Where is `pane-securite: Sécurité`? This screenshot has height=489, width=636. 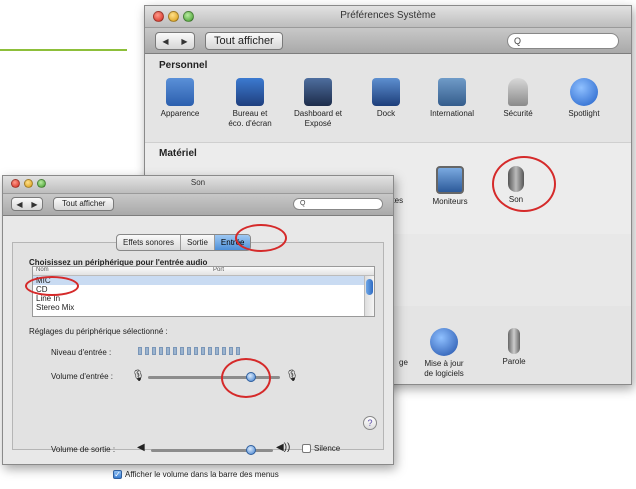 pane-securite: Sécurité is located at coordinates (518, 98).